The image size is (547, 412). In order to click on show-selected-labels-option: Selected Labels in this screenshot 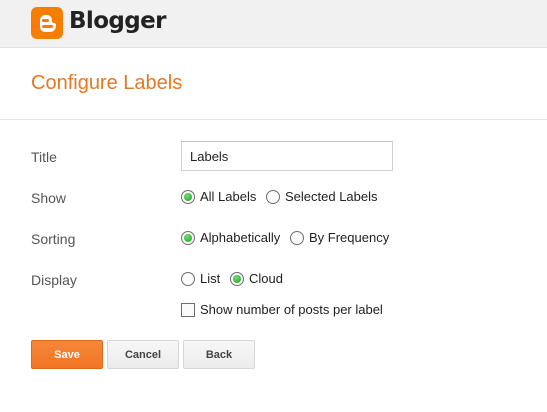, I will do `click(322, 196)`.